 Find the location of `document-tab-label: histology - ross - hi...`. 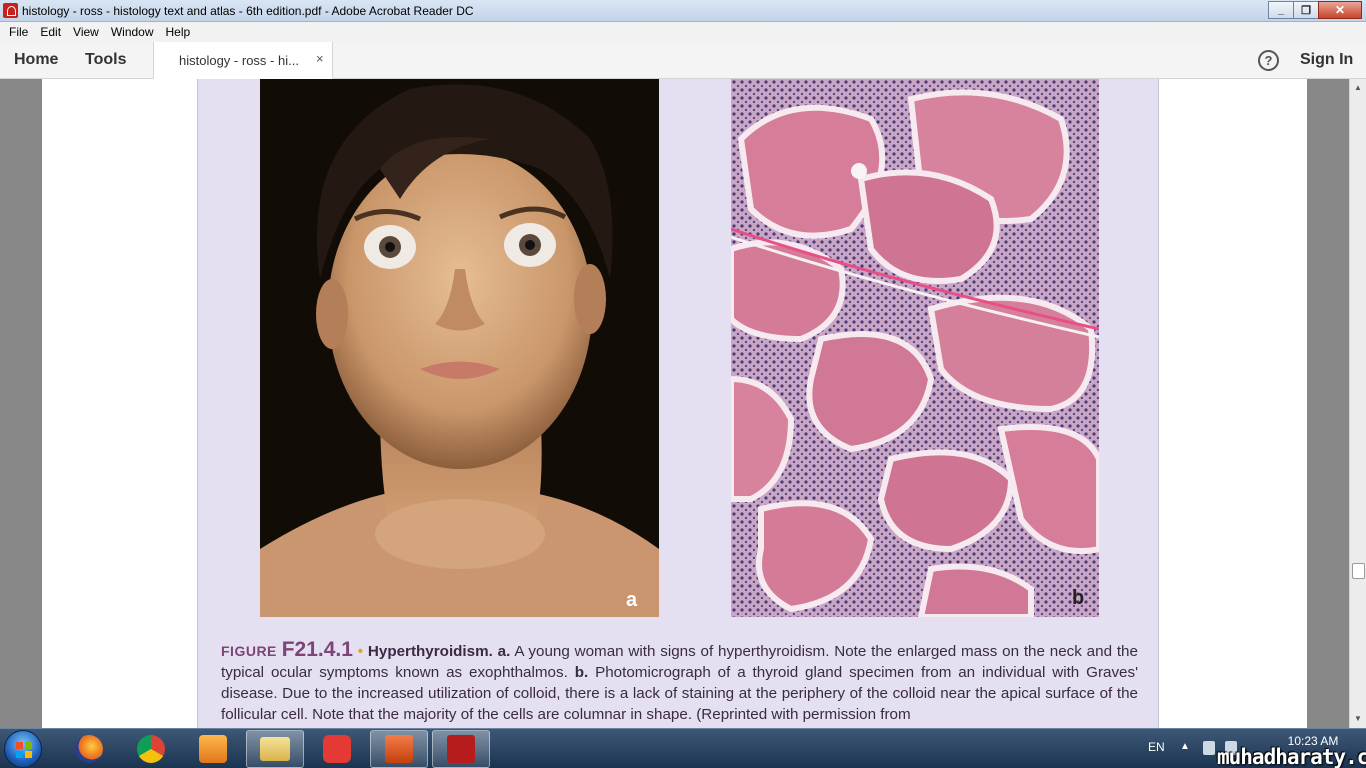

document-tab-label: histology - ross - hi... is located at coordinates (239, 60).